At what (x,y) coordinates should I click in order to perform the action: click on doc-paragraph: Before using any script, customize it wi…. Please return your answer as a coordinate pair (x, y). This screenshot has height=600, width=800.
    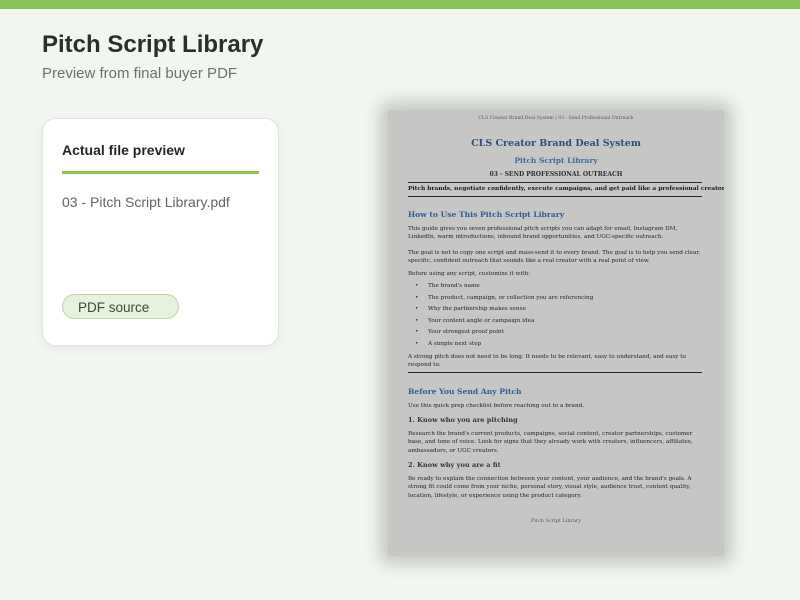
    Looking at the image, I should click on (469, 274).